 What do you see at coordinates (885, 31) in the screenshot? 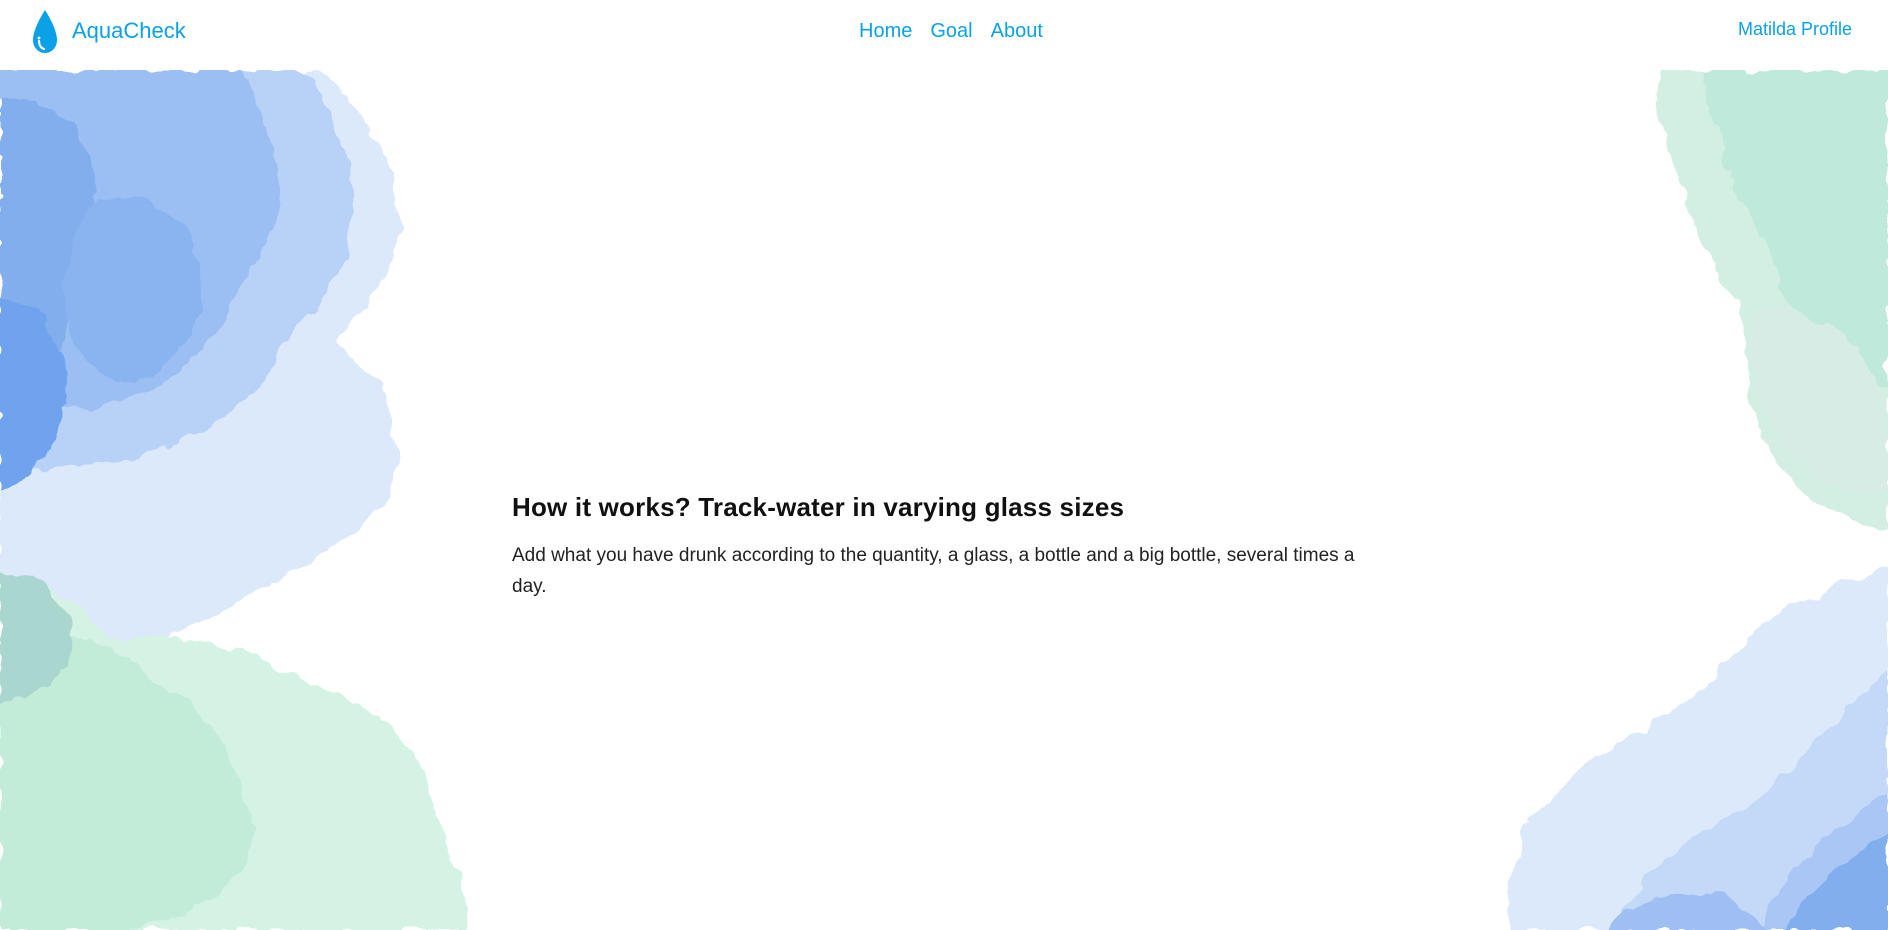
I see `nav-home-link: Home` at bounding box center [885, 31].